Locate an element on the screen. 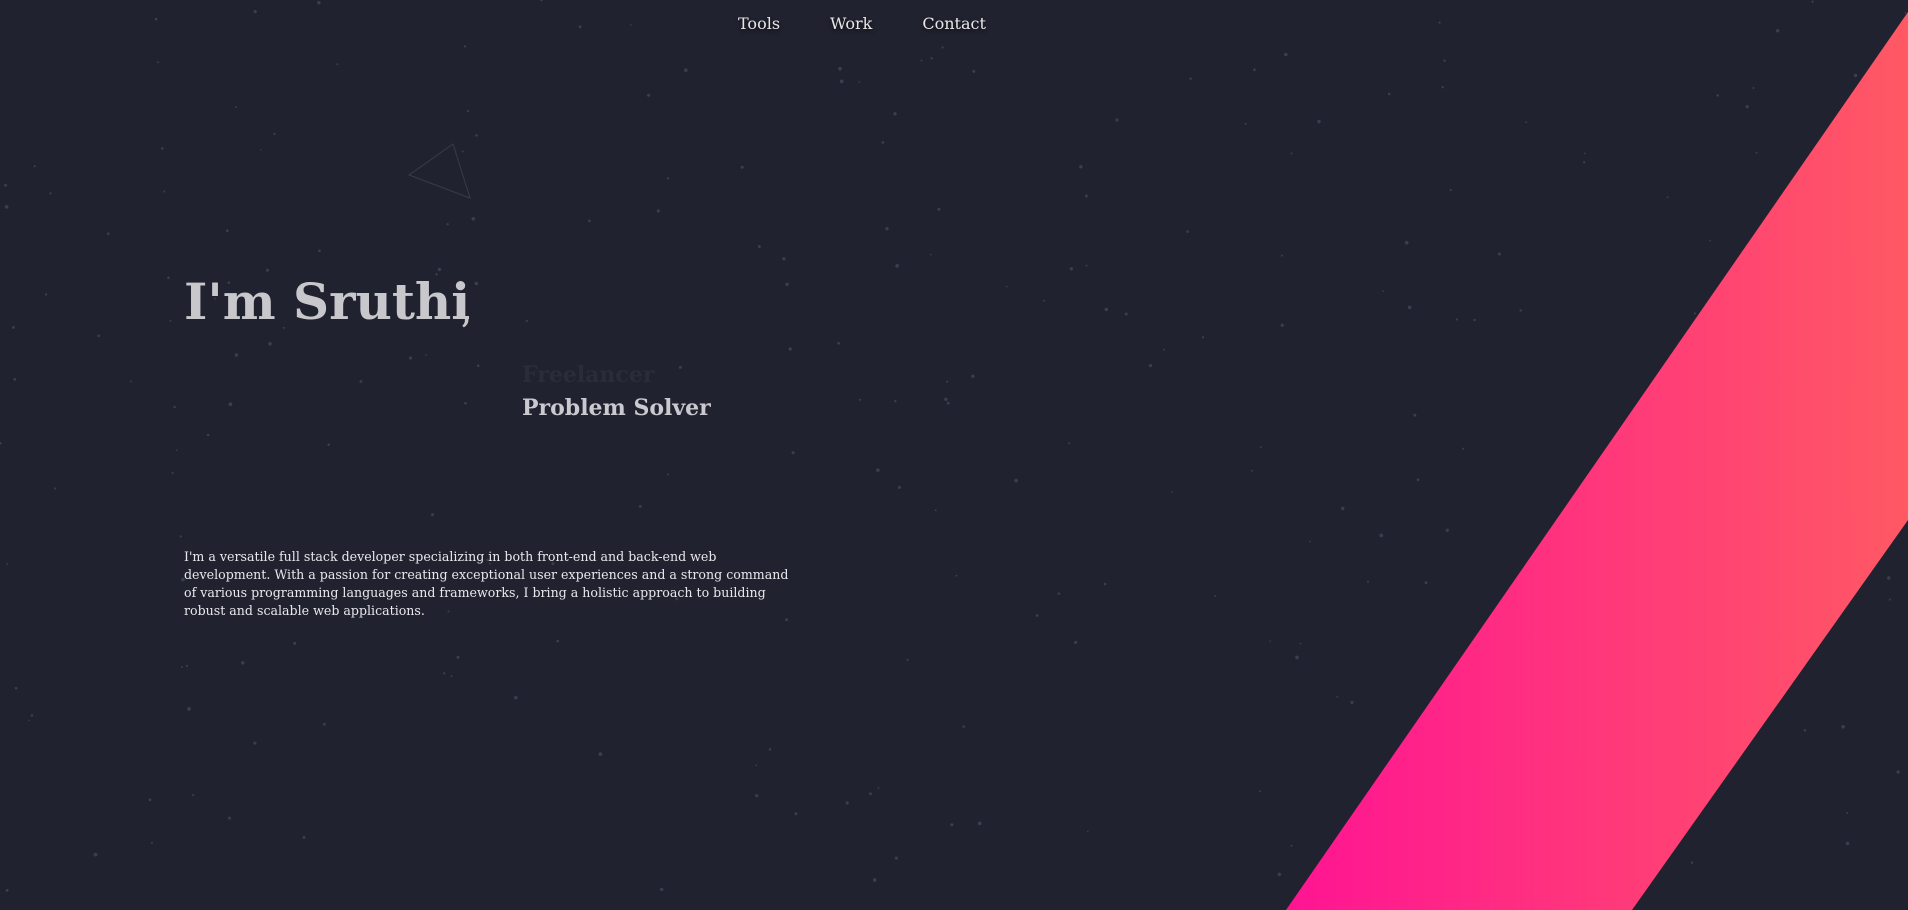 The width and height of the screenshot is (1908, 910). nav-link-work: Work is located at coordinates (851, 23).